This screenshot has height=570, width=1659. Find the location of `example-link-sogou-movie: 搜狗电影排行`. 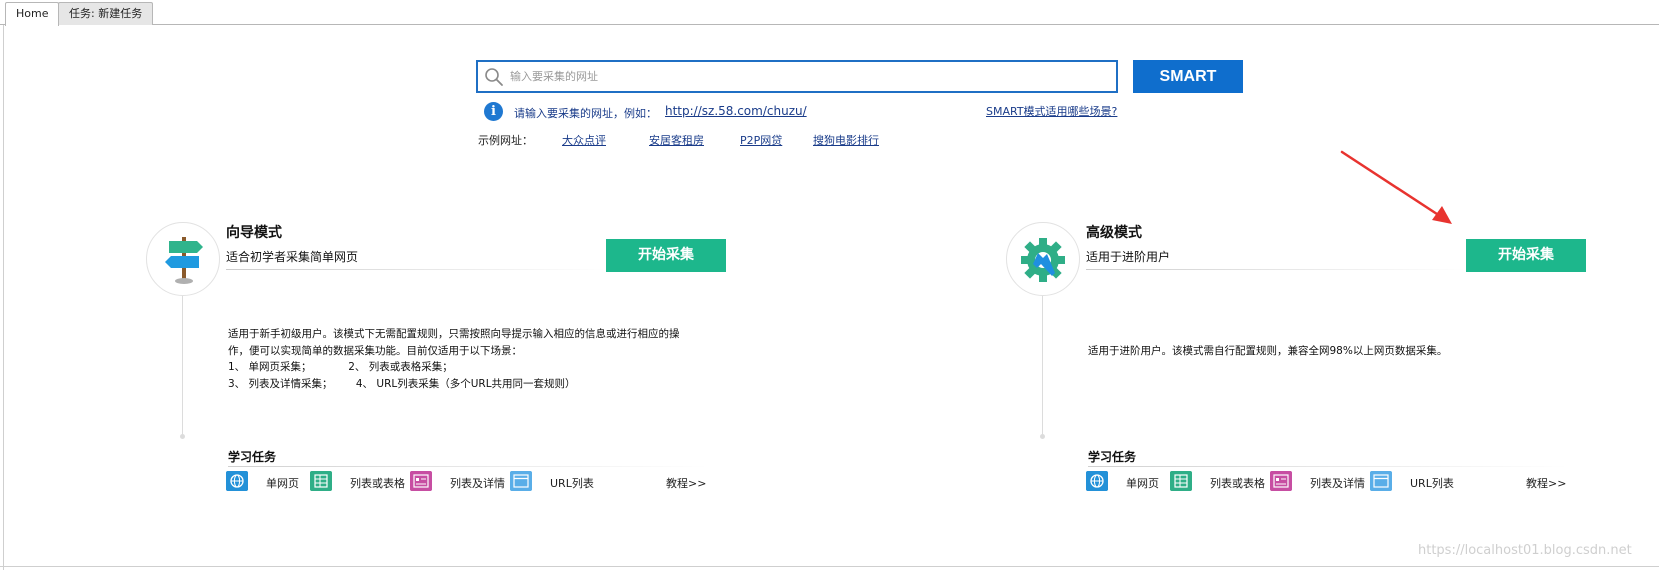

example-link-sogou-movie: 搜狗电影排行 is located at coordinates (846, 140).